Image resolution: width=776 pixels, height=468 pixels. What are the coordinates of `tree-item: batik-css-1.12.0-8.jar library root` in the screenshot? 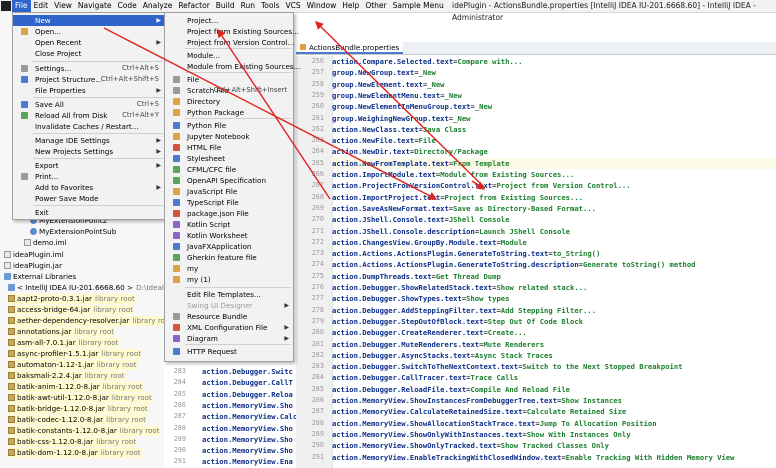 It's located at (72, 442).